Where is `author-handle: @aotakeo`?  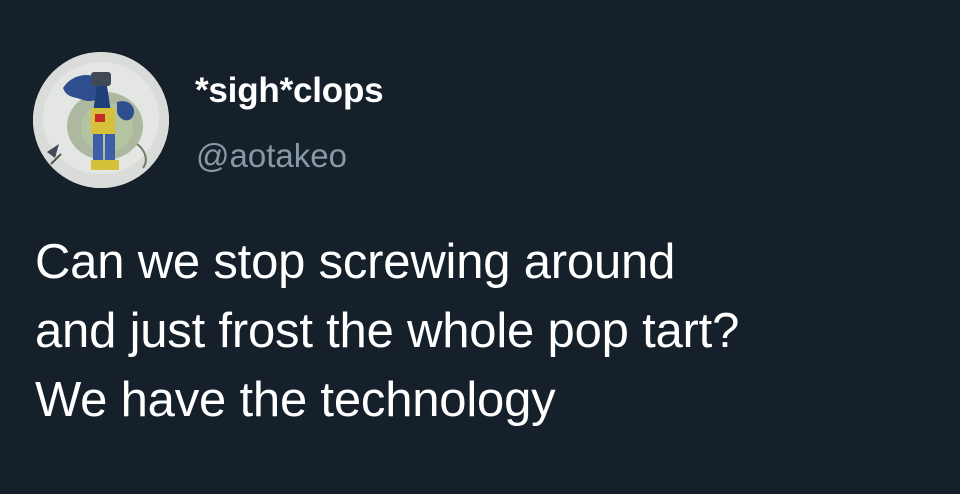
author-handle: @aotakeo is located at coordinates (271, 156).